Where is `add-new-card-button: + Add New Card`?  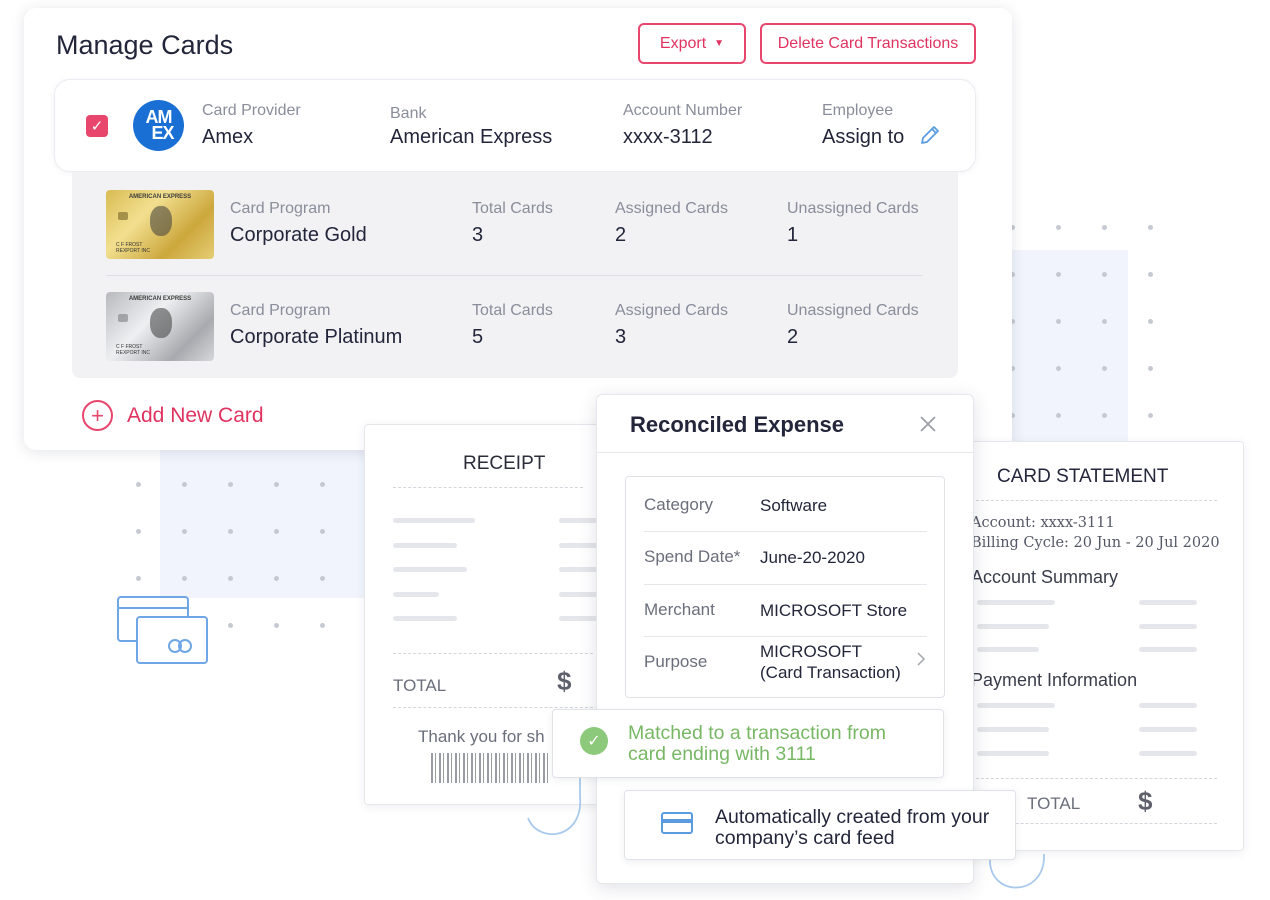 add-new-card-button: + Add New Card is located at coordinates (173, 415).